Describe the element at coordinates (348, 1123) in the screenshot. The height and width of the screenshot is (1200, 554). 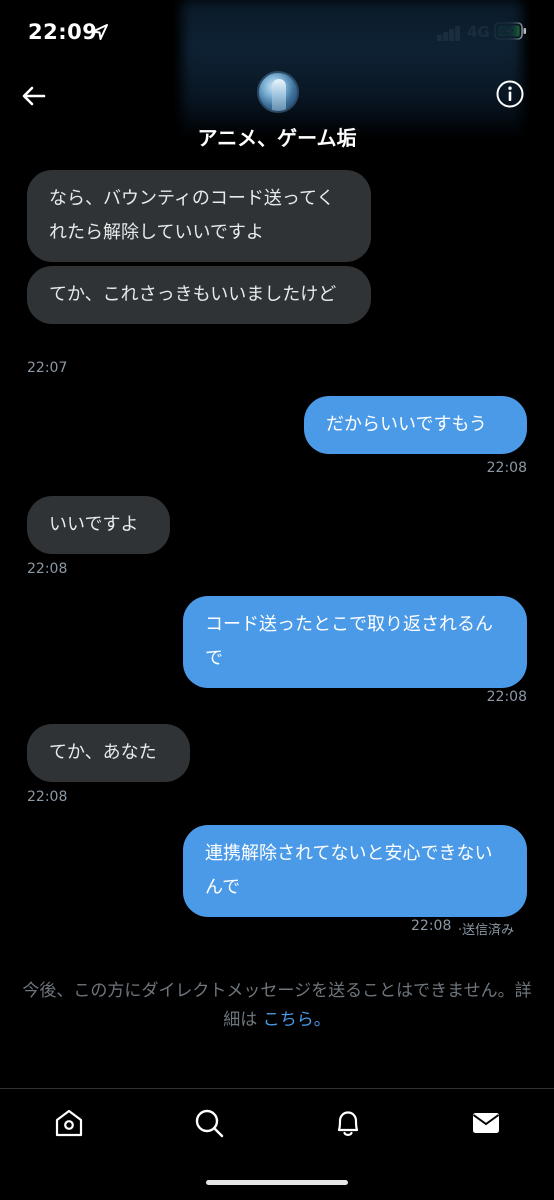
I see `notifications-bell-icon` at that location.